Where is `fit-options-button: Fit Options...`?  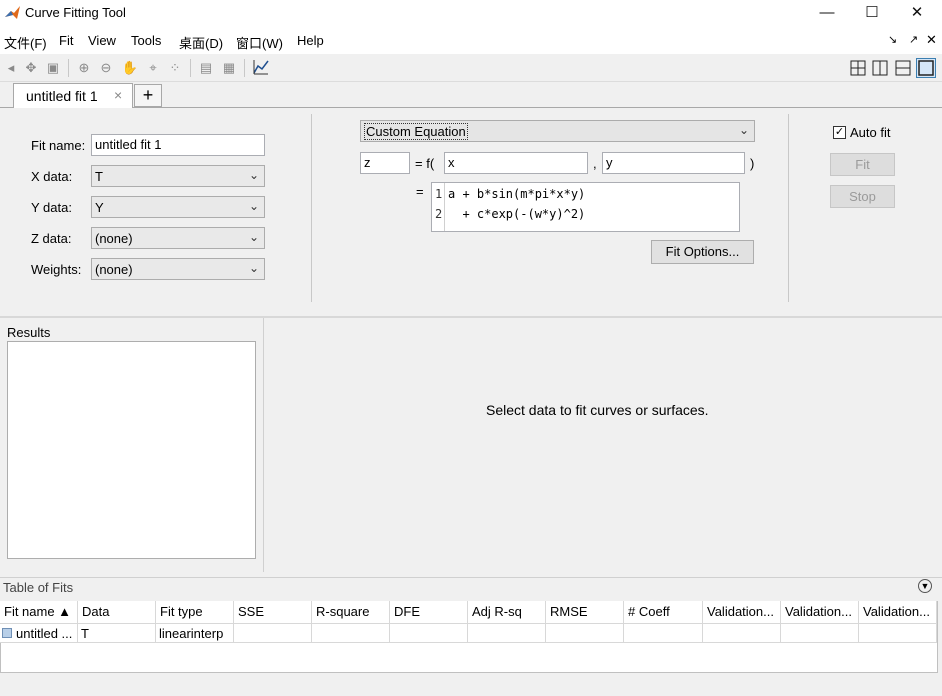
fit-options-button: Fit Options... is located at coordinates (702, 252).